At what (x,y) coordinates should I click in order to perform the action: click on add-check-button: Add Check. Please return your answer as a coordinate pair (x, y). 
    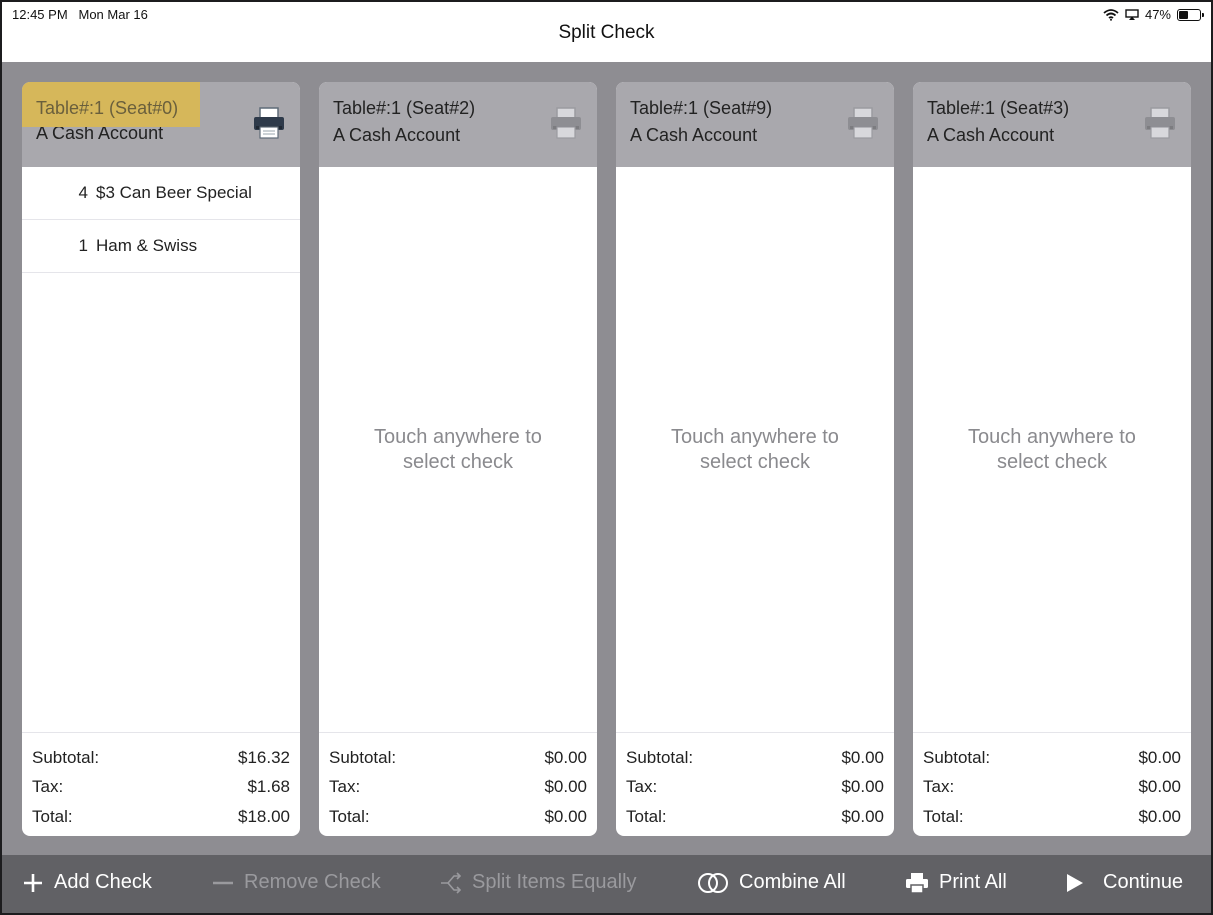
    Looking at the image, I should click on (87, 882).